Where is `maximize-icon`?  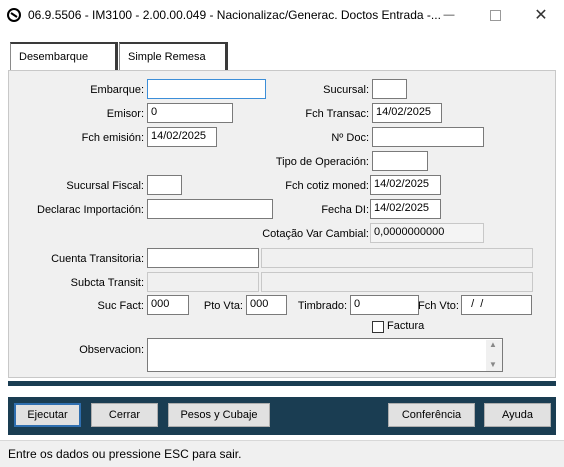 maximize-icon is located at coordinates (495, 15).